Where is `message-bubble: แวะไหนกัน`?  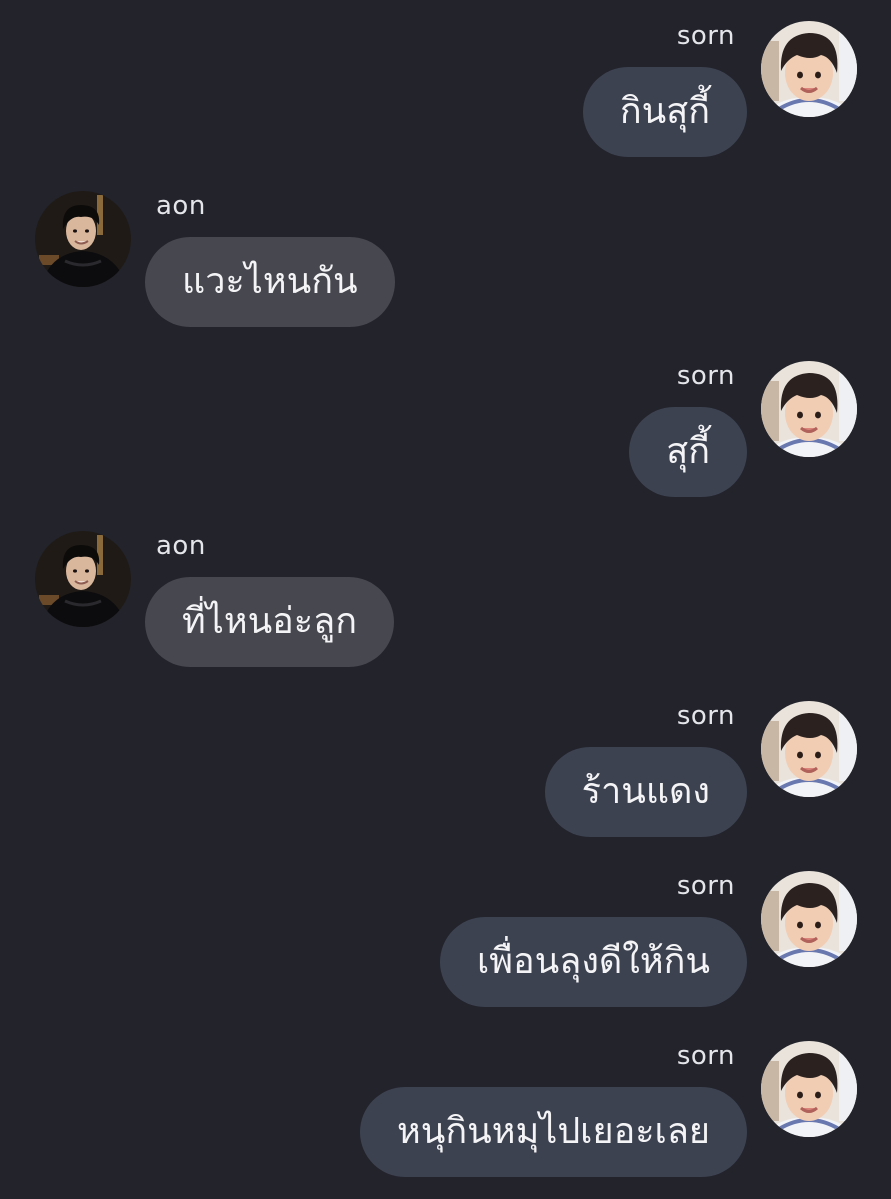 message-bubble: แวะไหนกัน is located at coordinates (270, 282).